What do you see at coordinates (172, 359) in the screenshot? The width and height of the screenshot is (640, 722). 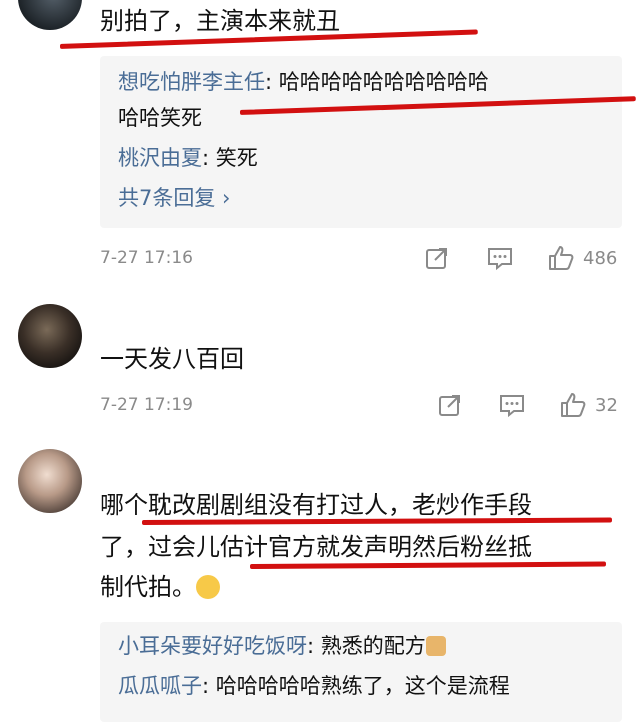 I see `comment-text: 一天发八百回` at bounding box center [172, 359].